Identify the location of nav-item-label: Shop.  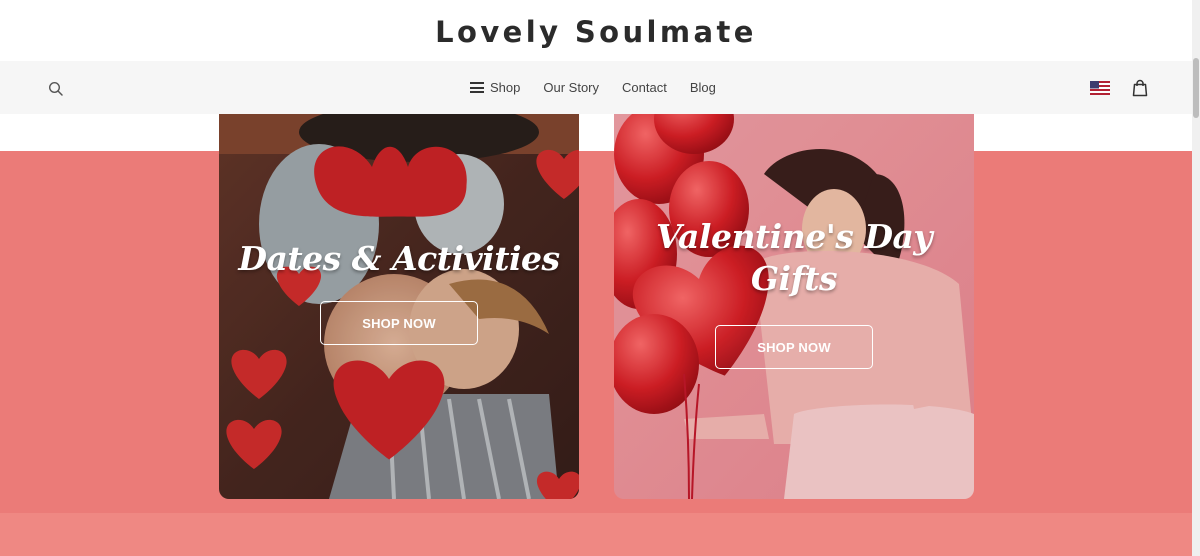
(505, 87).